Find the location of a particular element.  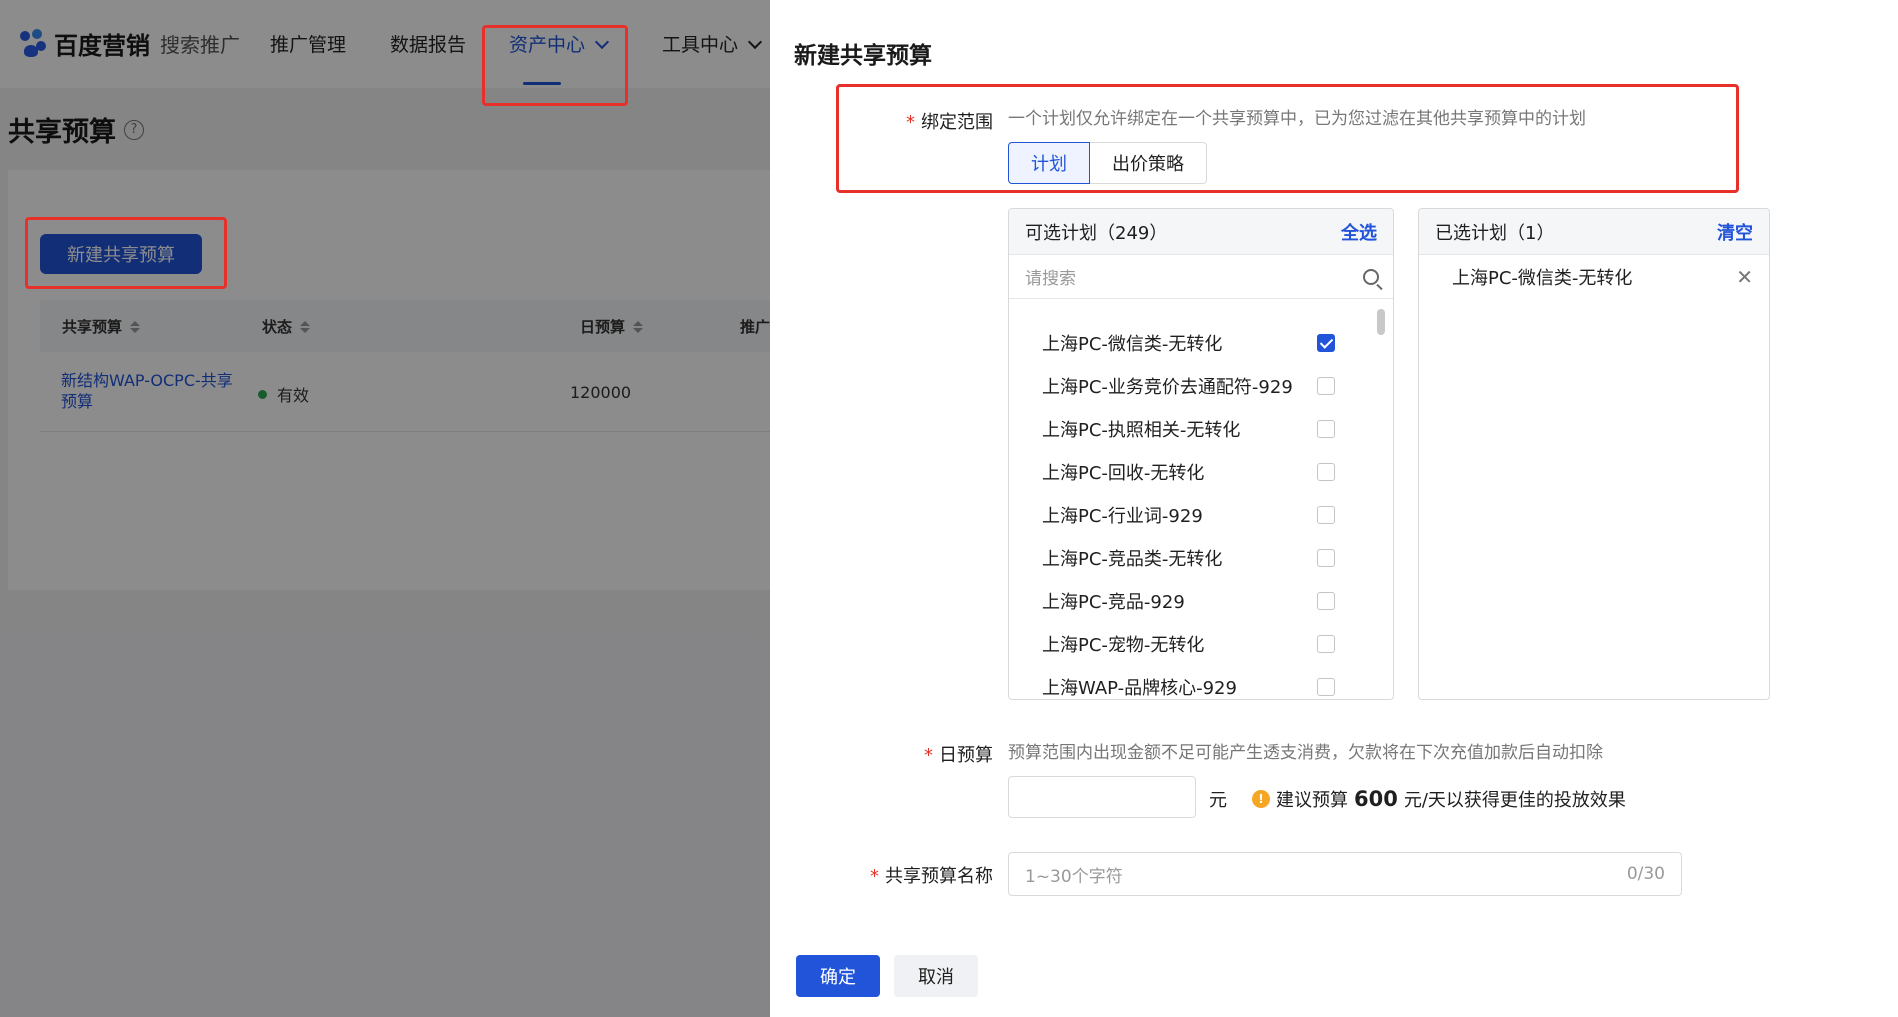

plan-list-item: 上海PC-竞品类-无转化 is located at coordinates (1189, 557).